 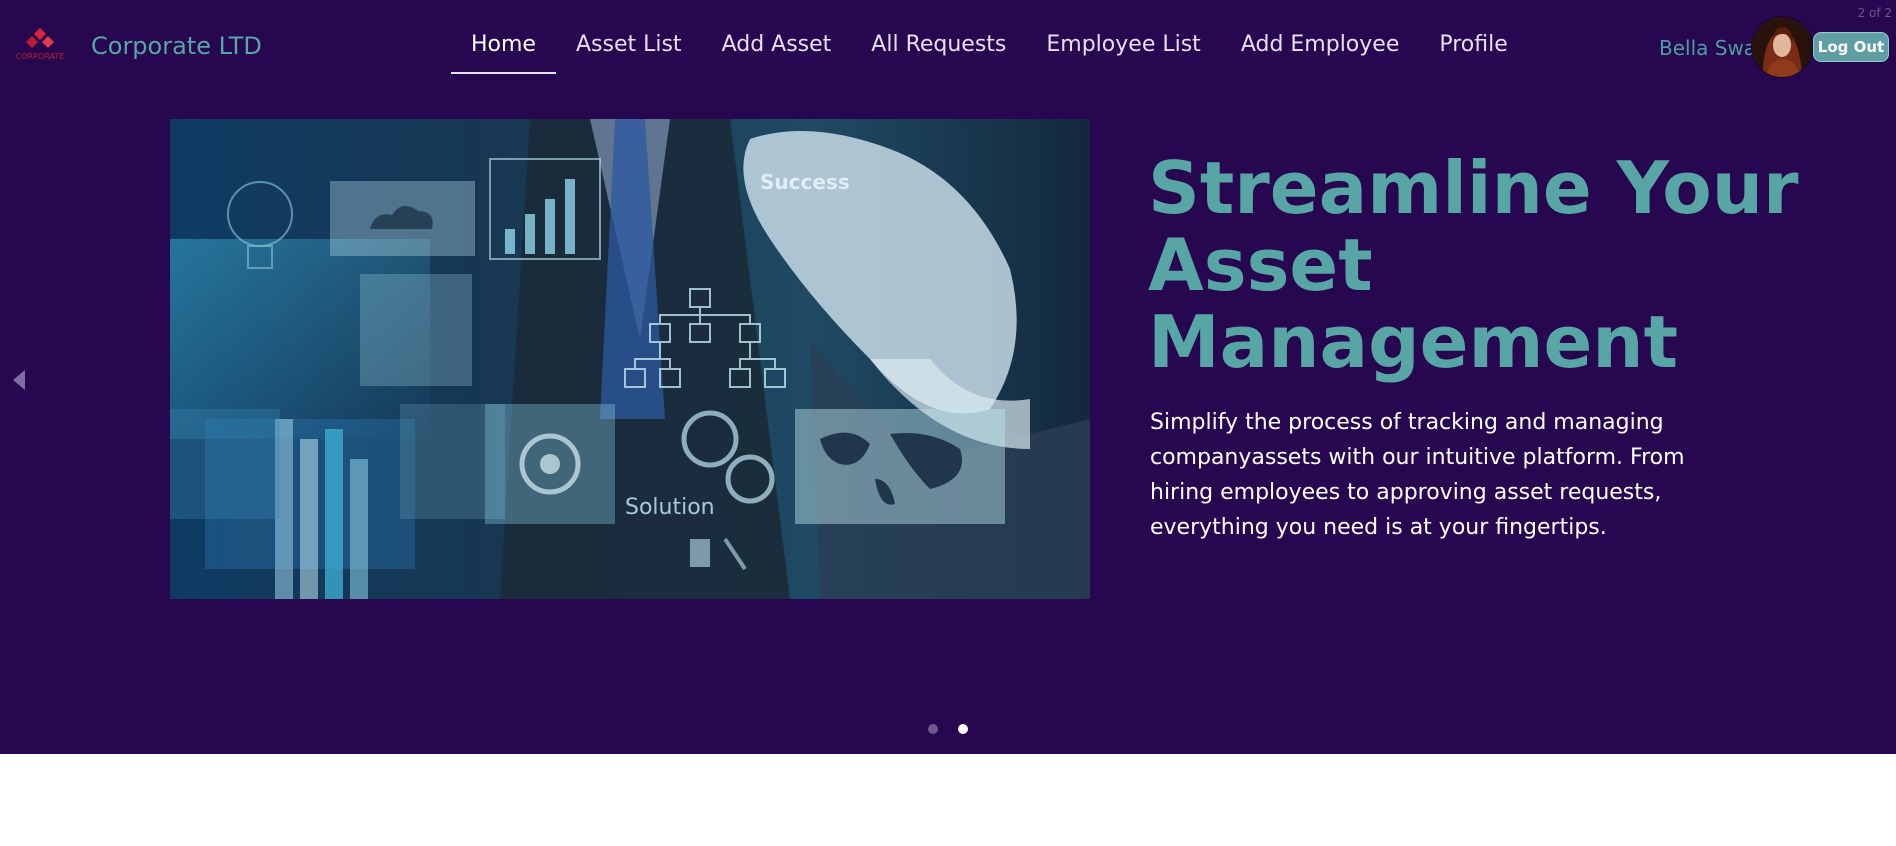 I want to click on nav-asset-list: Asset List, so click(x=629, y=51).